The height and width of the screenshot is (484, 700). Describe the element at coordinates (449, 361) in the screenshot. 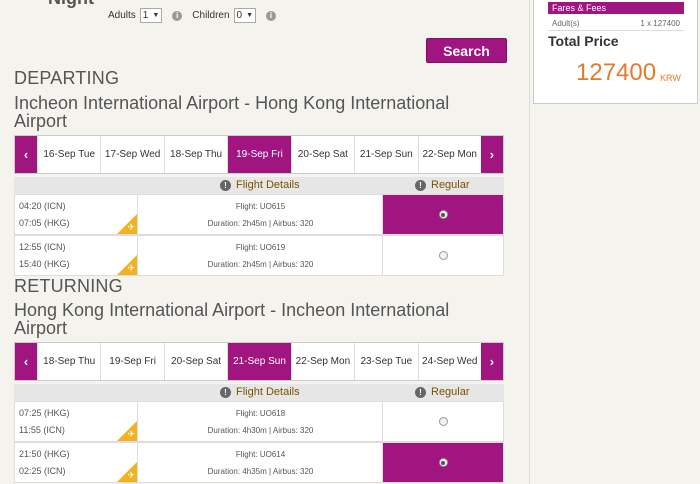

I see `date-tab: 24-Sep Wed` at that location.